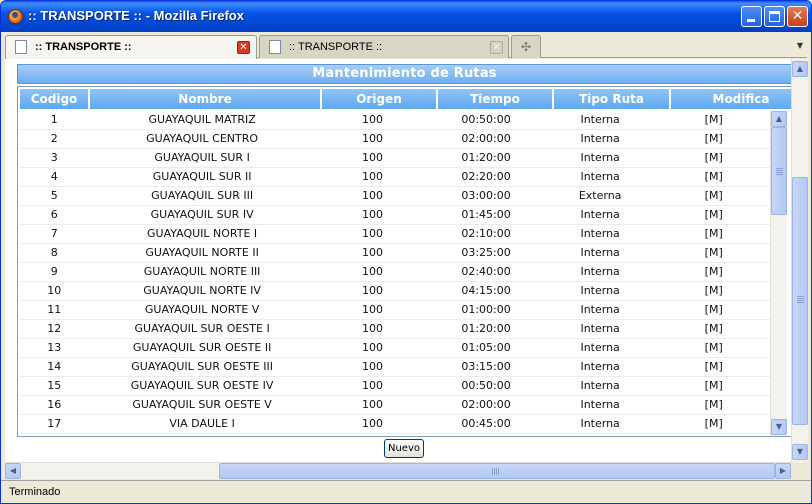 The image size is (812, 504). I want to click on maximize-button, so click(774, 16).